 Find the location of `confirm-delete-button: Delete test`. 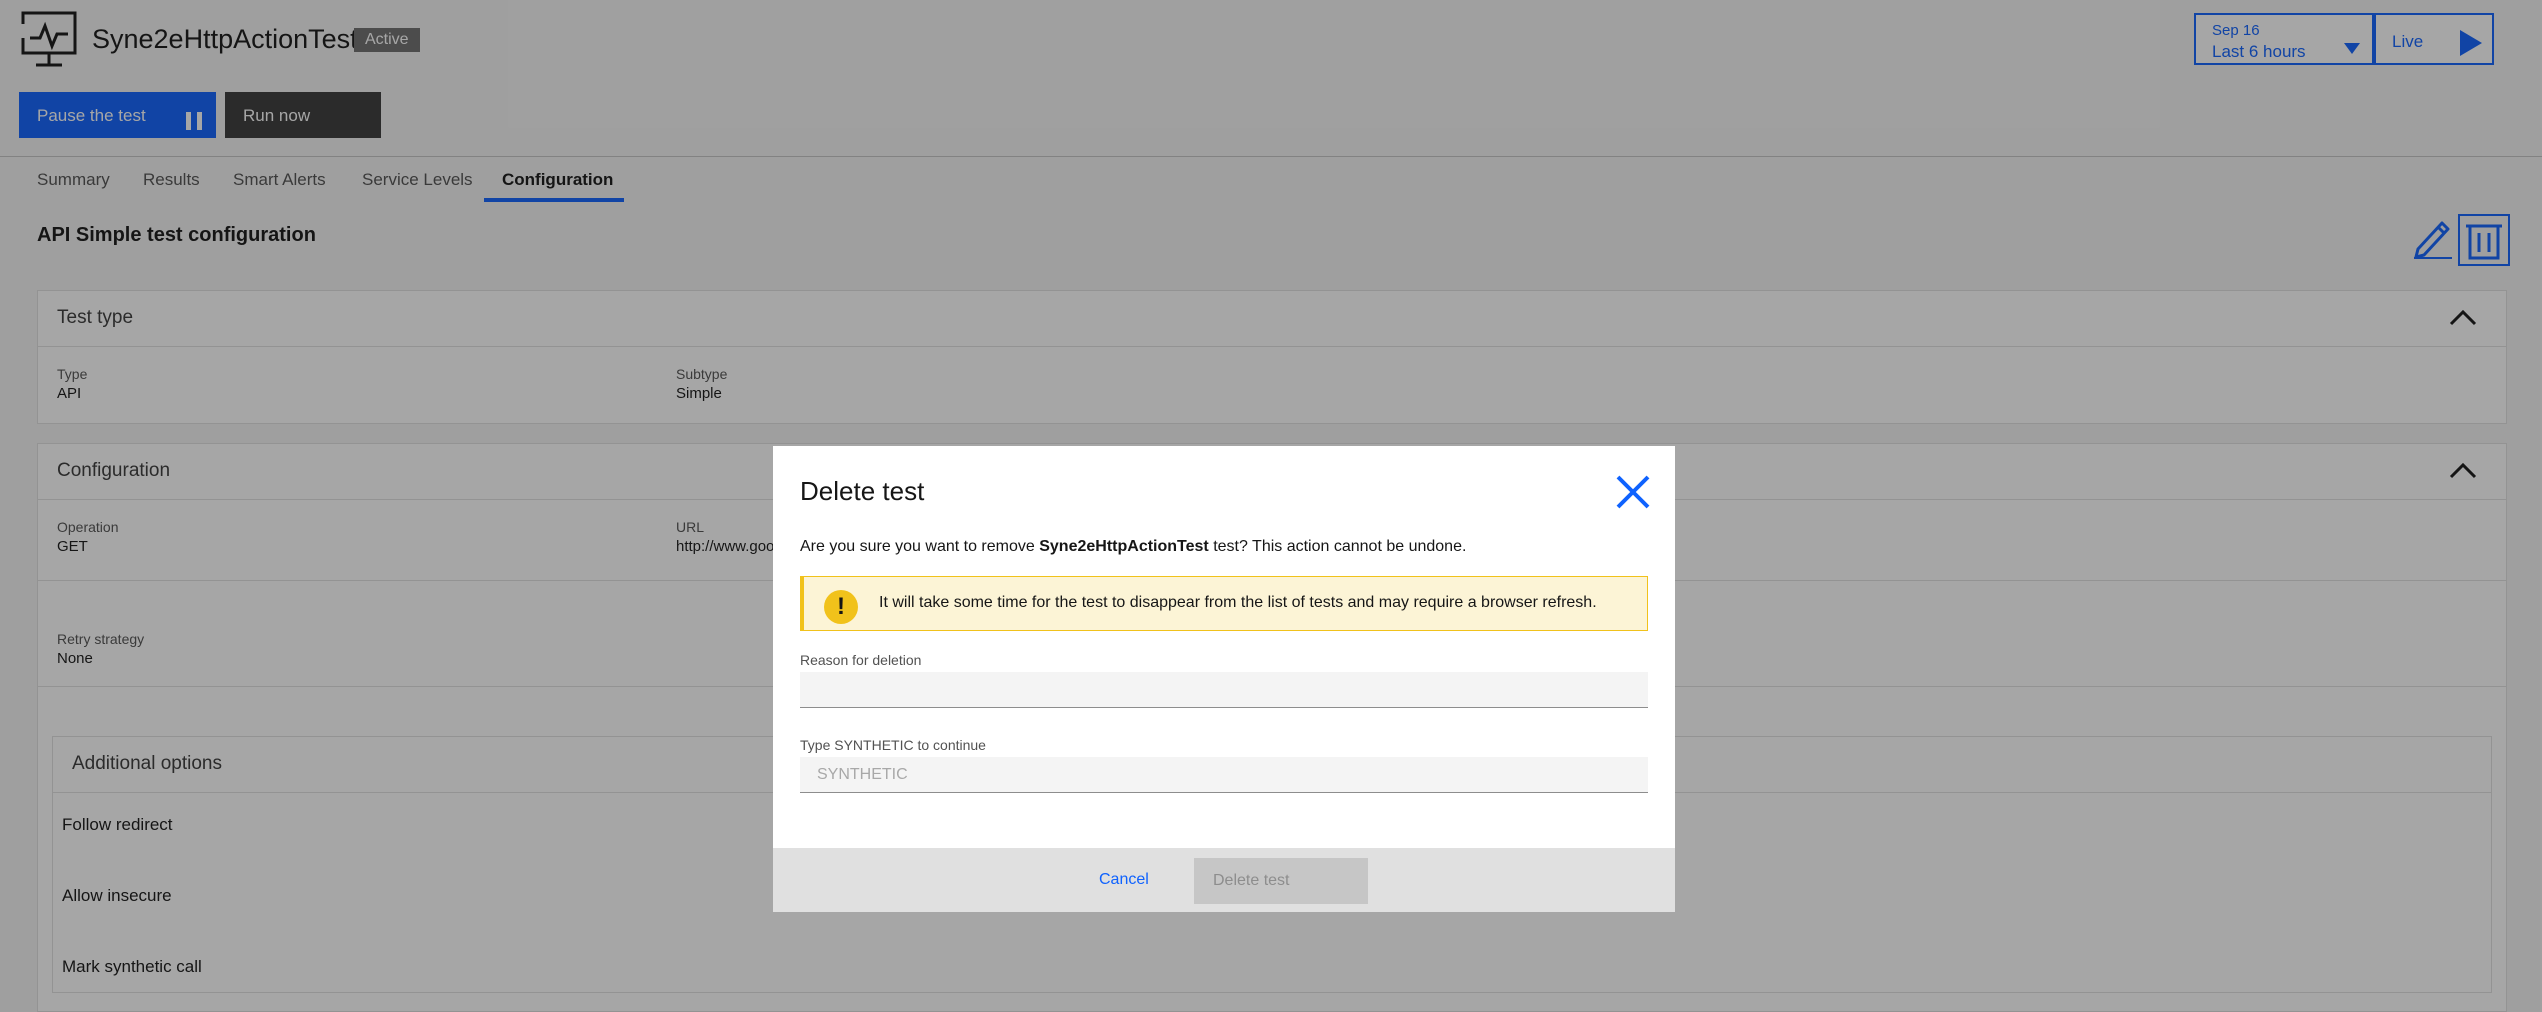

confirm-delete-button: Delete test is located at coordinates (1281, 881).